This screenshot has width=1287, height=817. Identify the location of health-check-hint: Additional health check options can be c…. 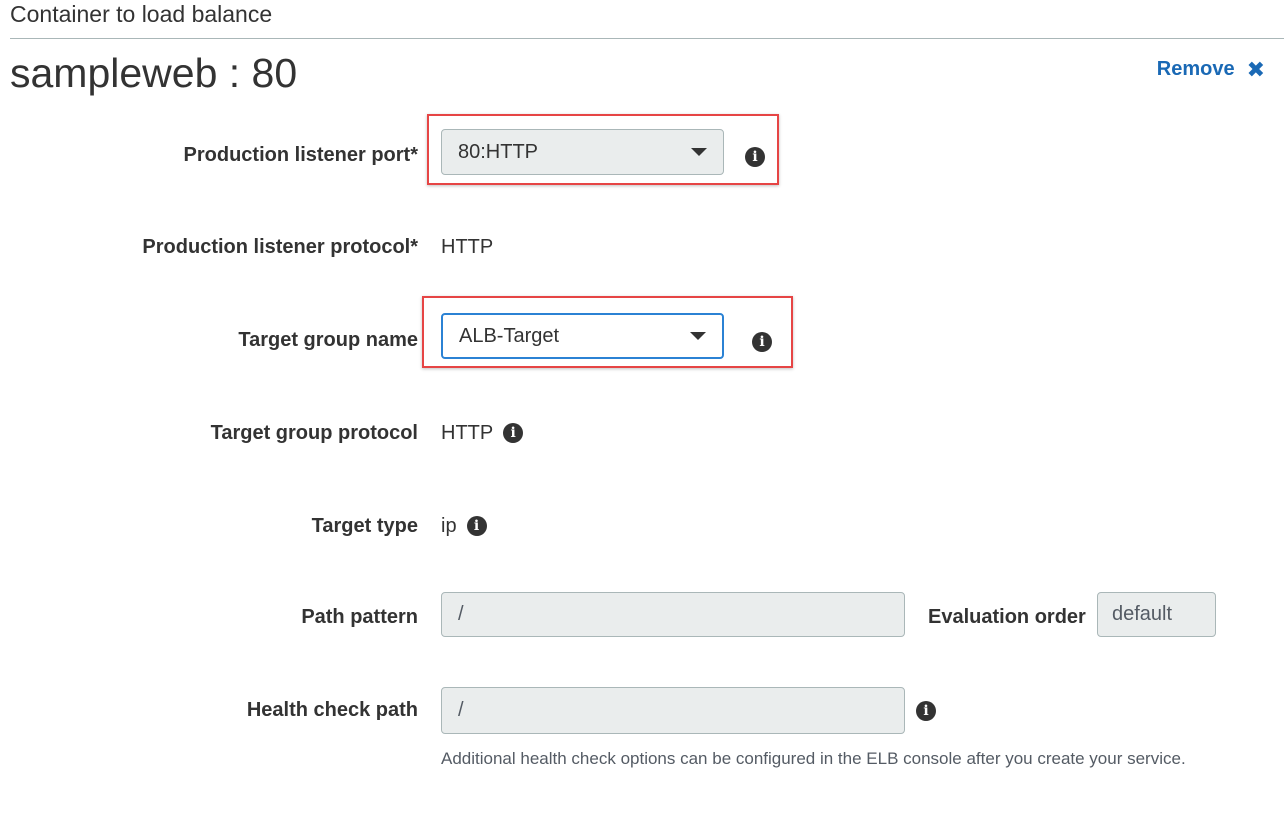
(813, 758).